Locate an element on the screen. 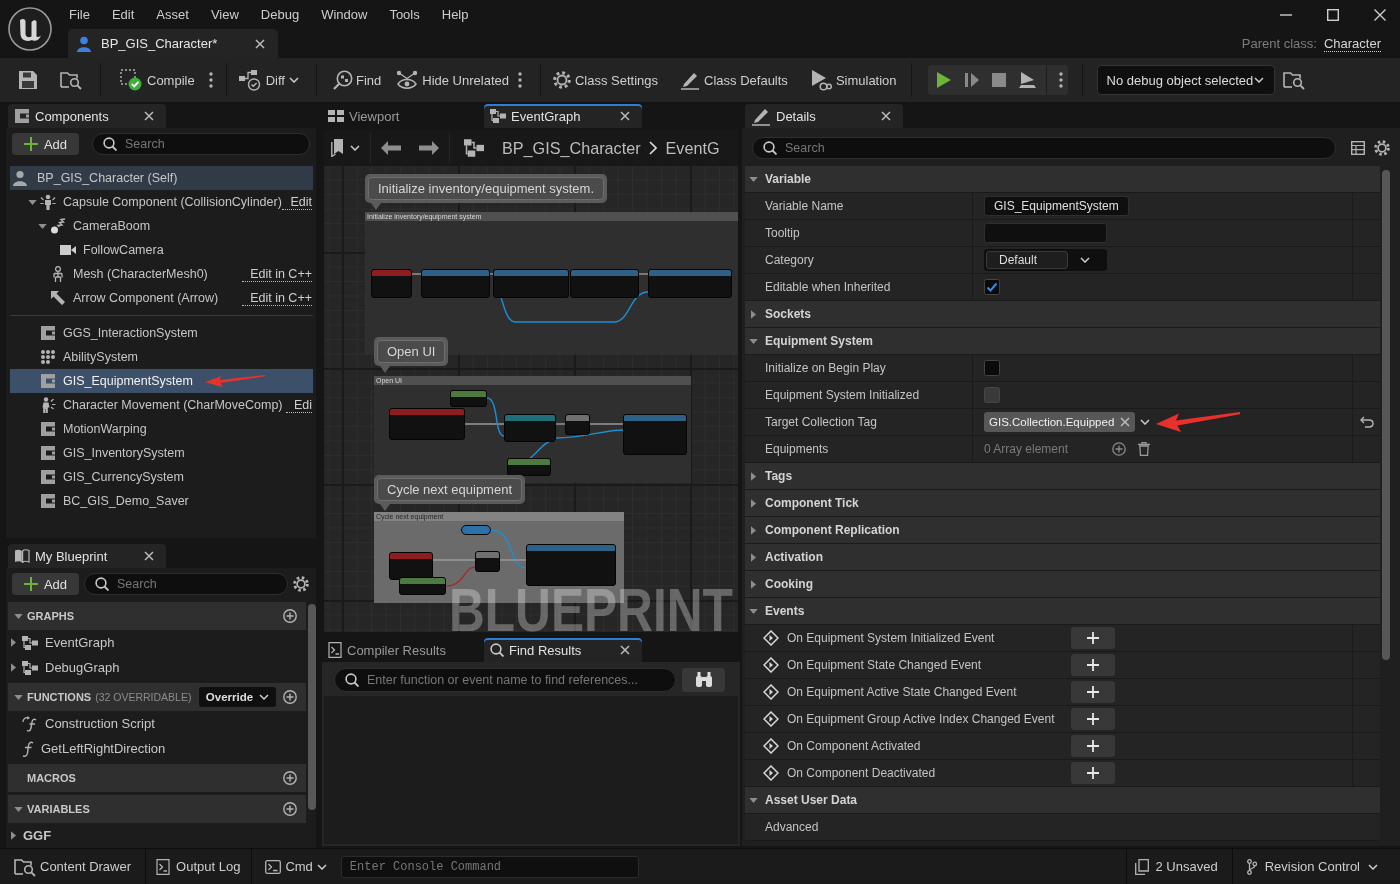  find-button: Find is located at coordinates (357, 80).